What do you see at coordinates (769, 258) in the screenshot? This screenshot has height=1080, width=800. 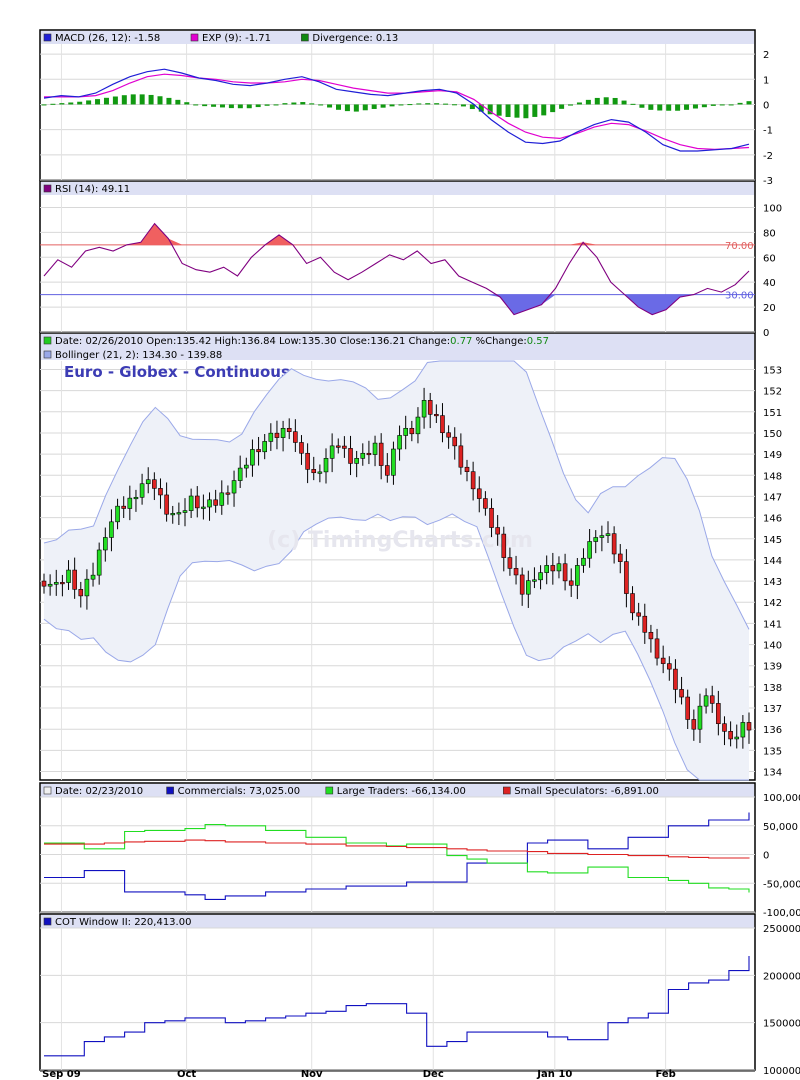 I see `y-tick-label-rsi: 60` at bounding box center [769, 258].